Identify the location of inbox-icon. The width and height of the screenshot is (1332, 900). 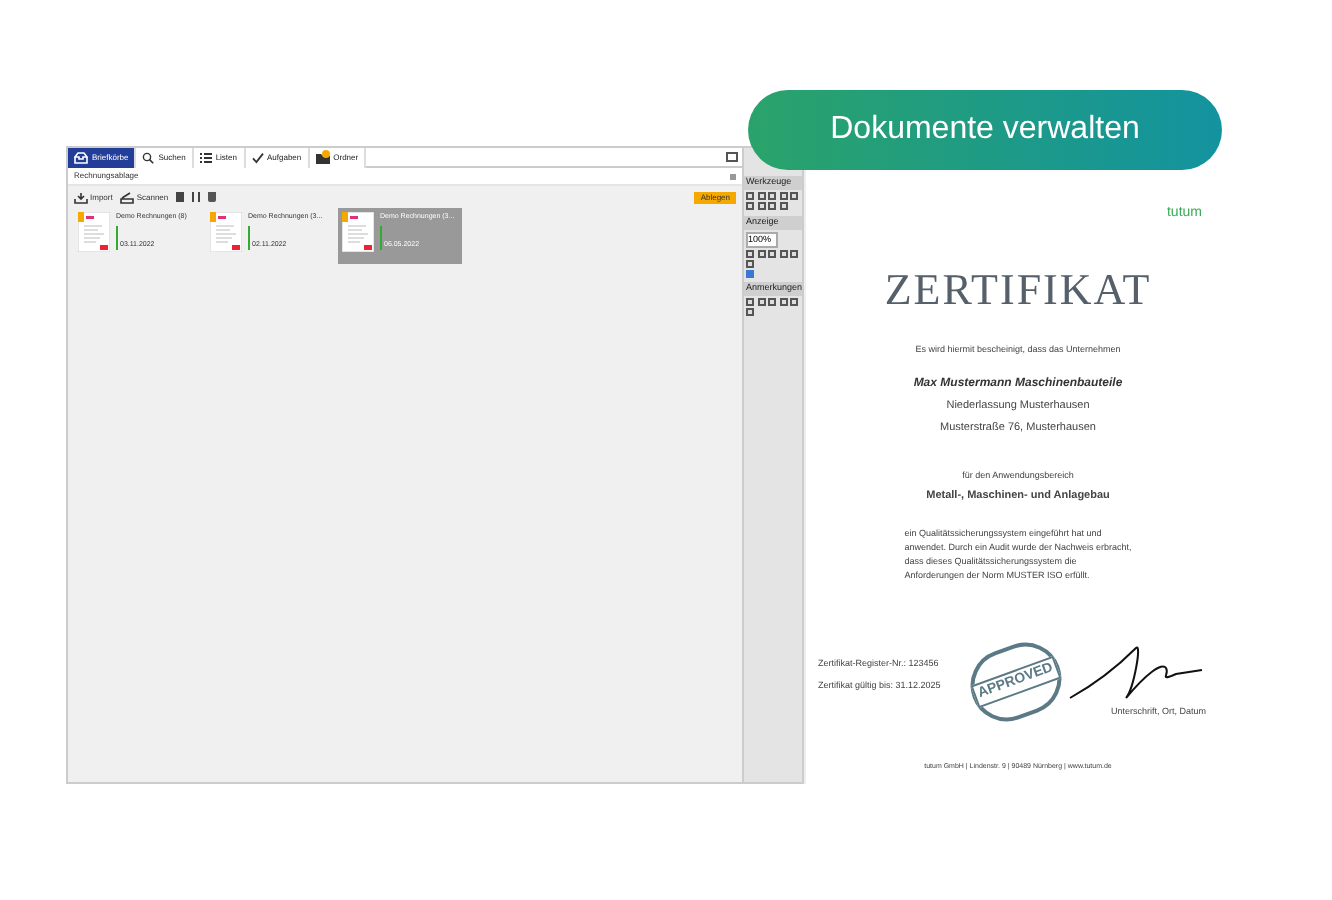
(81, 157).